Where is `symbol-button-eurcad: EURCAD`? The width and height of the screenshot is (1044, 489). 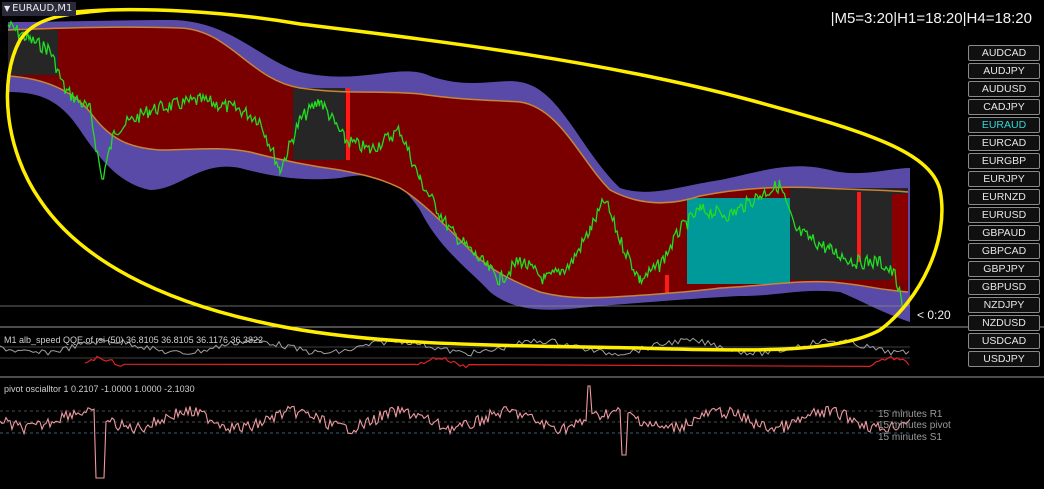 symbol-button-eurcad: EURCAD is located at coordinates (1004, 143).